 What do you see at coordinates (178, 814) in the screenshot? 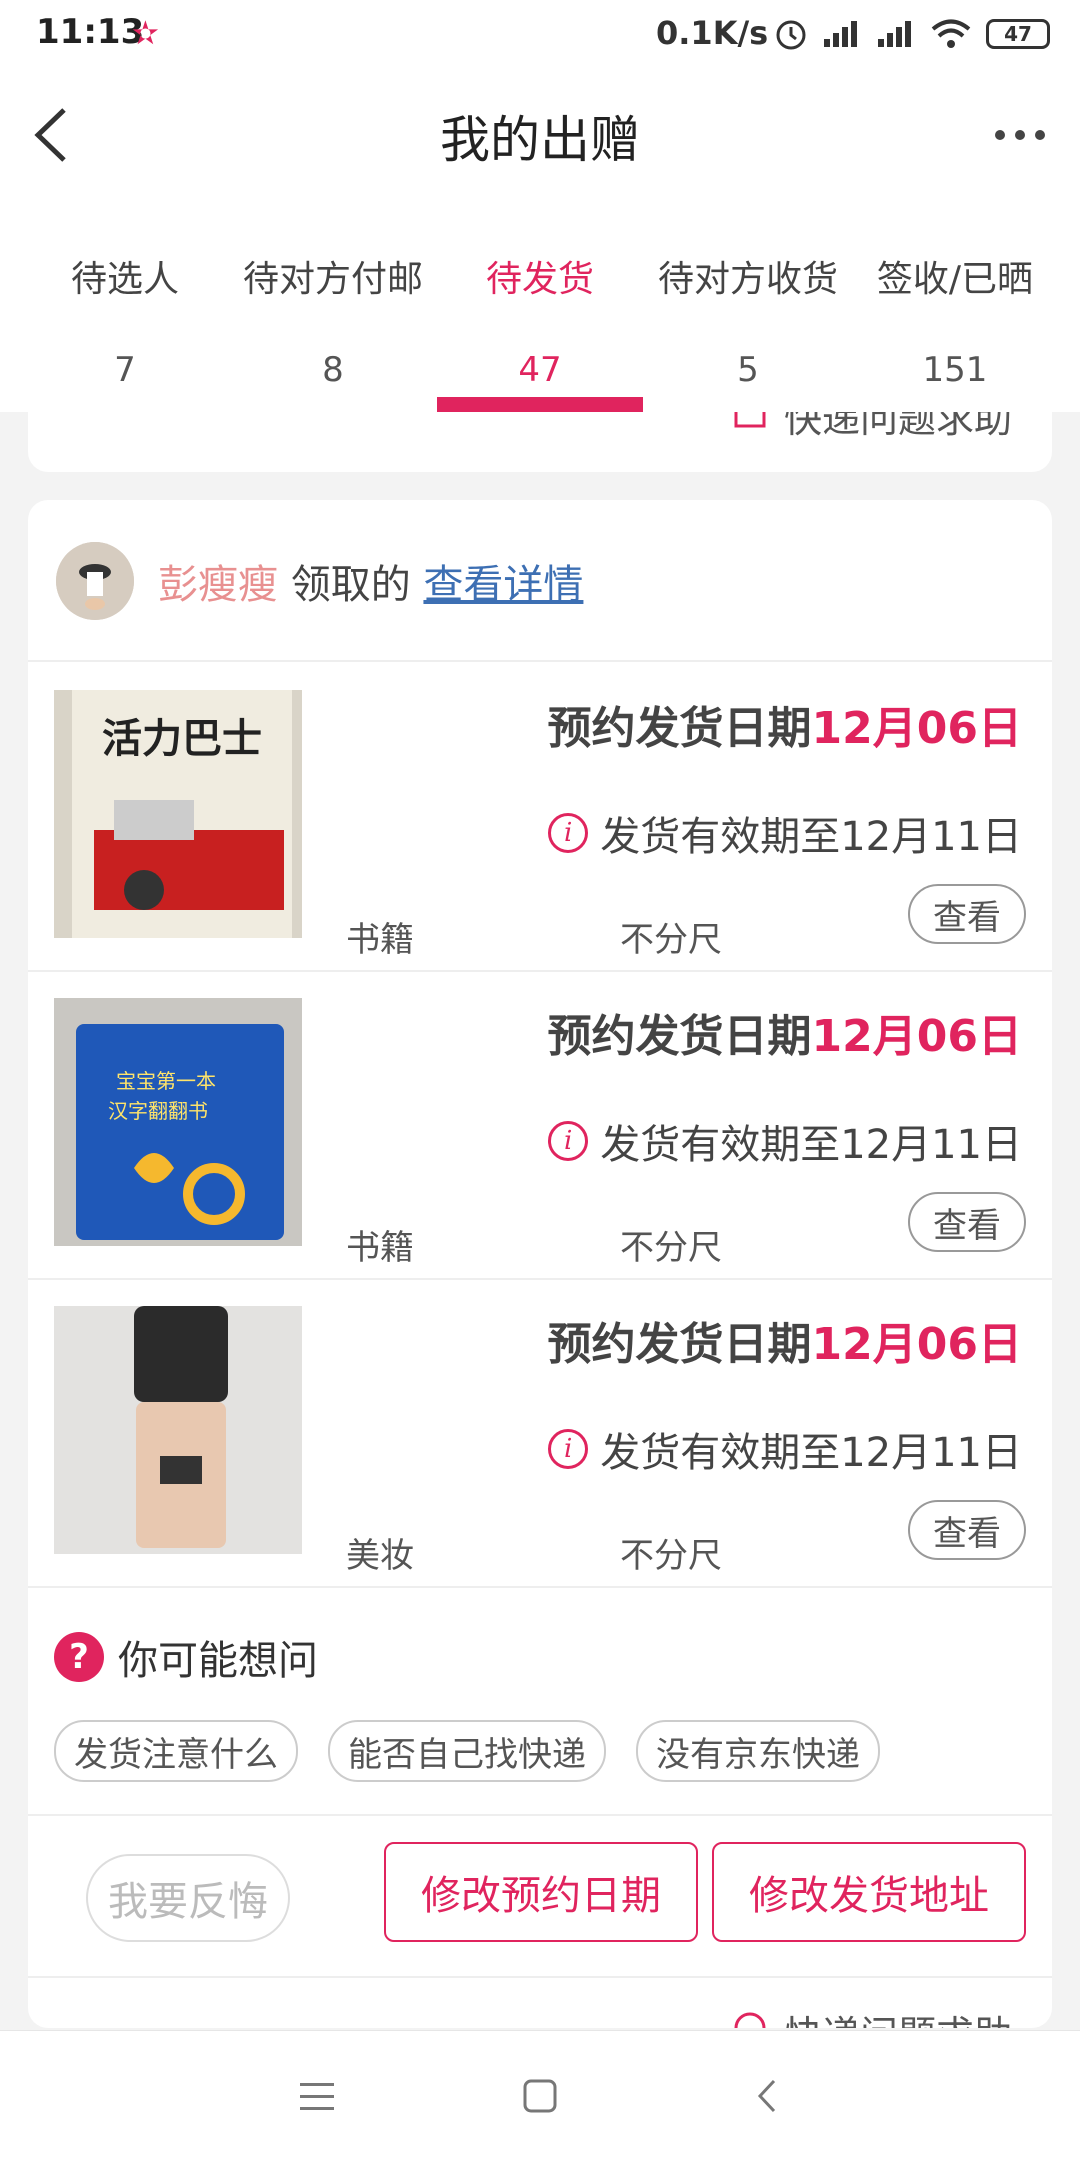
I see `item-thumbnail-book: 活力巴士` at bounding box center [178, 814].